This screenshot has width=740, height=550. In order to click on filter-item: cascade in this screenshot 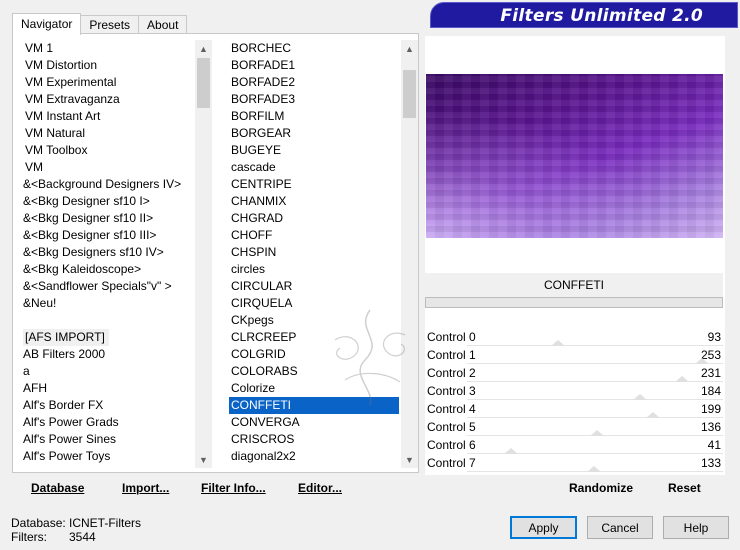, I will do `click(314, 167)`.